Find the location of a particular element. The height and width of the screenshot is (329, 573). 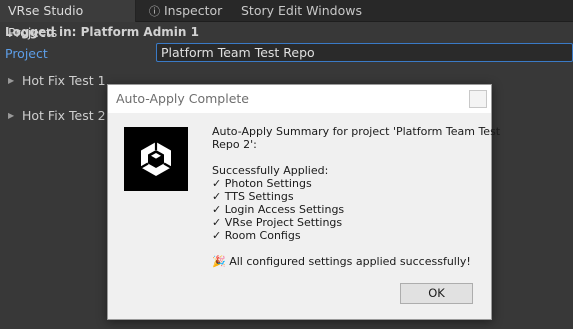

applied-item: ✓ Photon Settings is located at coordinates (262, 183).